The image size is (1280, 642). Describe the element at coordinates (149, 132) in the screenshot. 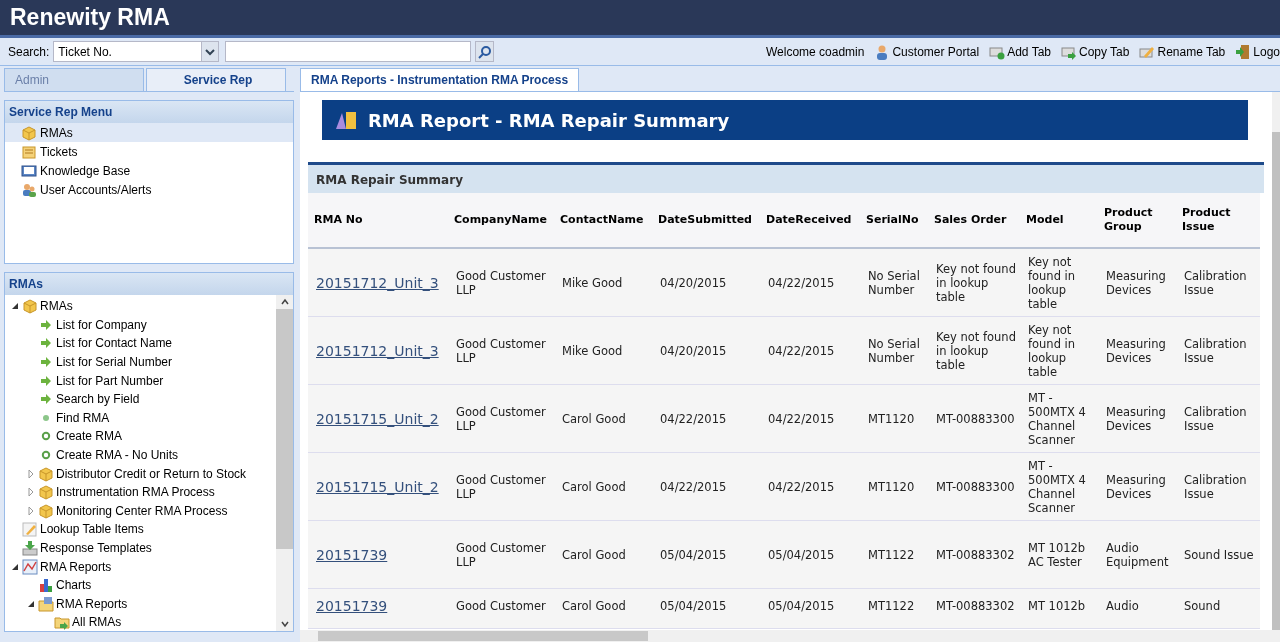

I see `menu-item: RMAs` at that location.